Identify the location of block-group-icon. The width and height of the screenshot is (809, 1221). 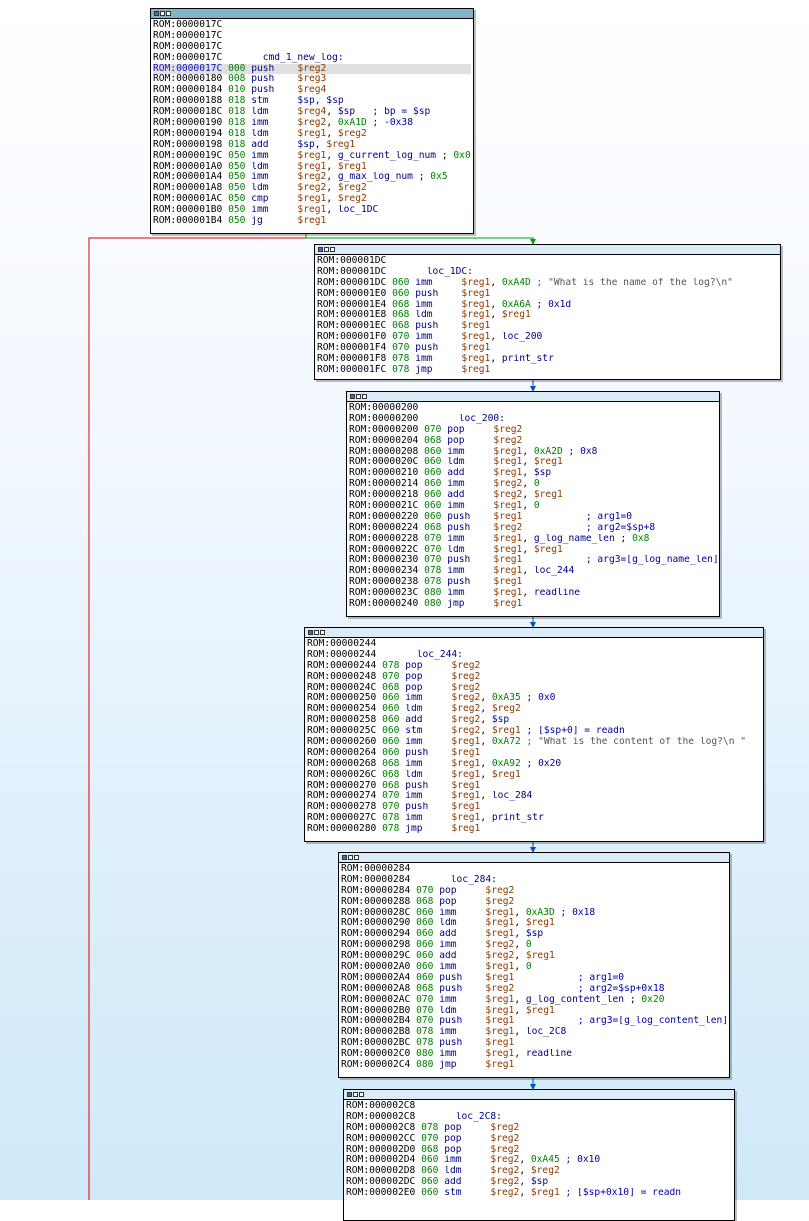
(332, 249).